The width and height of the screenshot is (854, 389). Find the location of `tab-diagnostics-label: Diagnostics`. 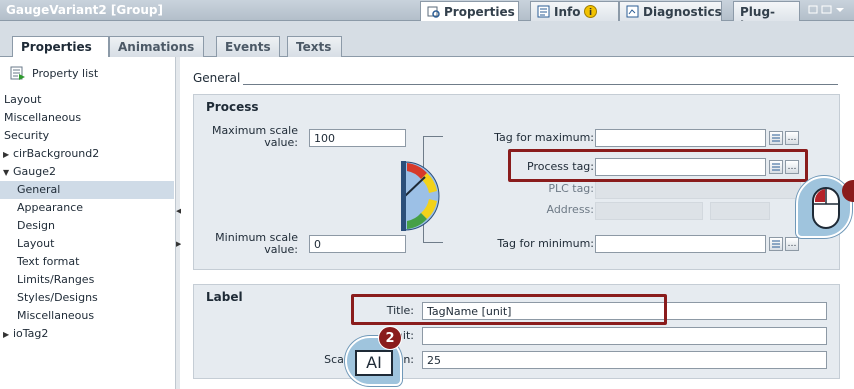

tab-diagnostics-label: Diagnostics is located at coordinates (682, 12).